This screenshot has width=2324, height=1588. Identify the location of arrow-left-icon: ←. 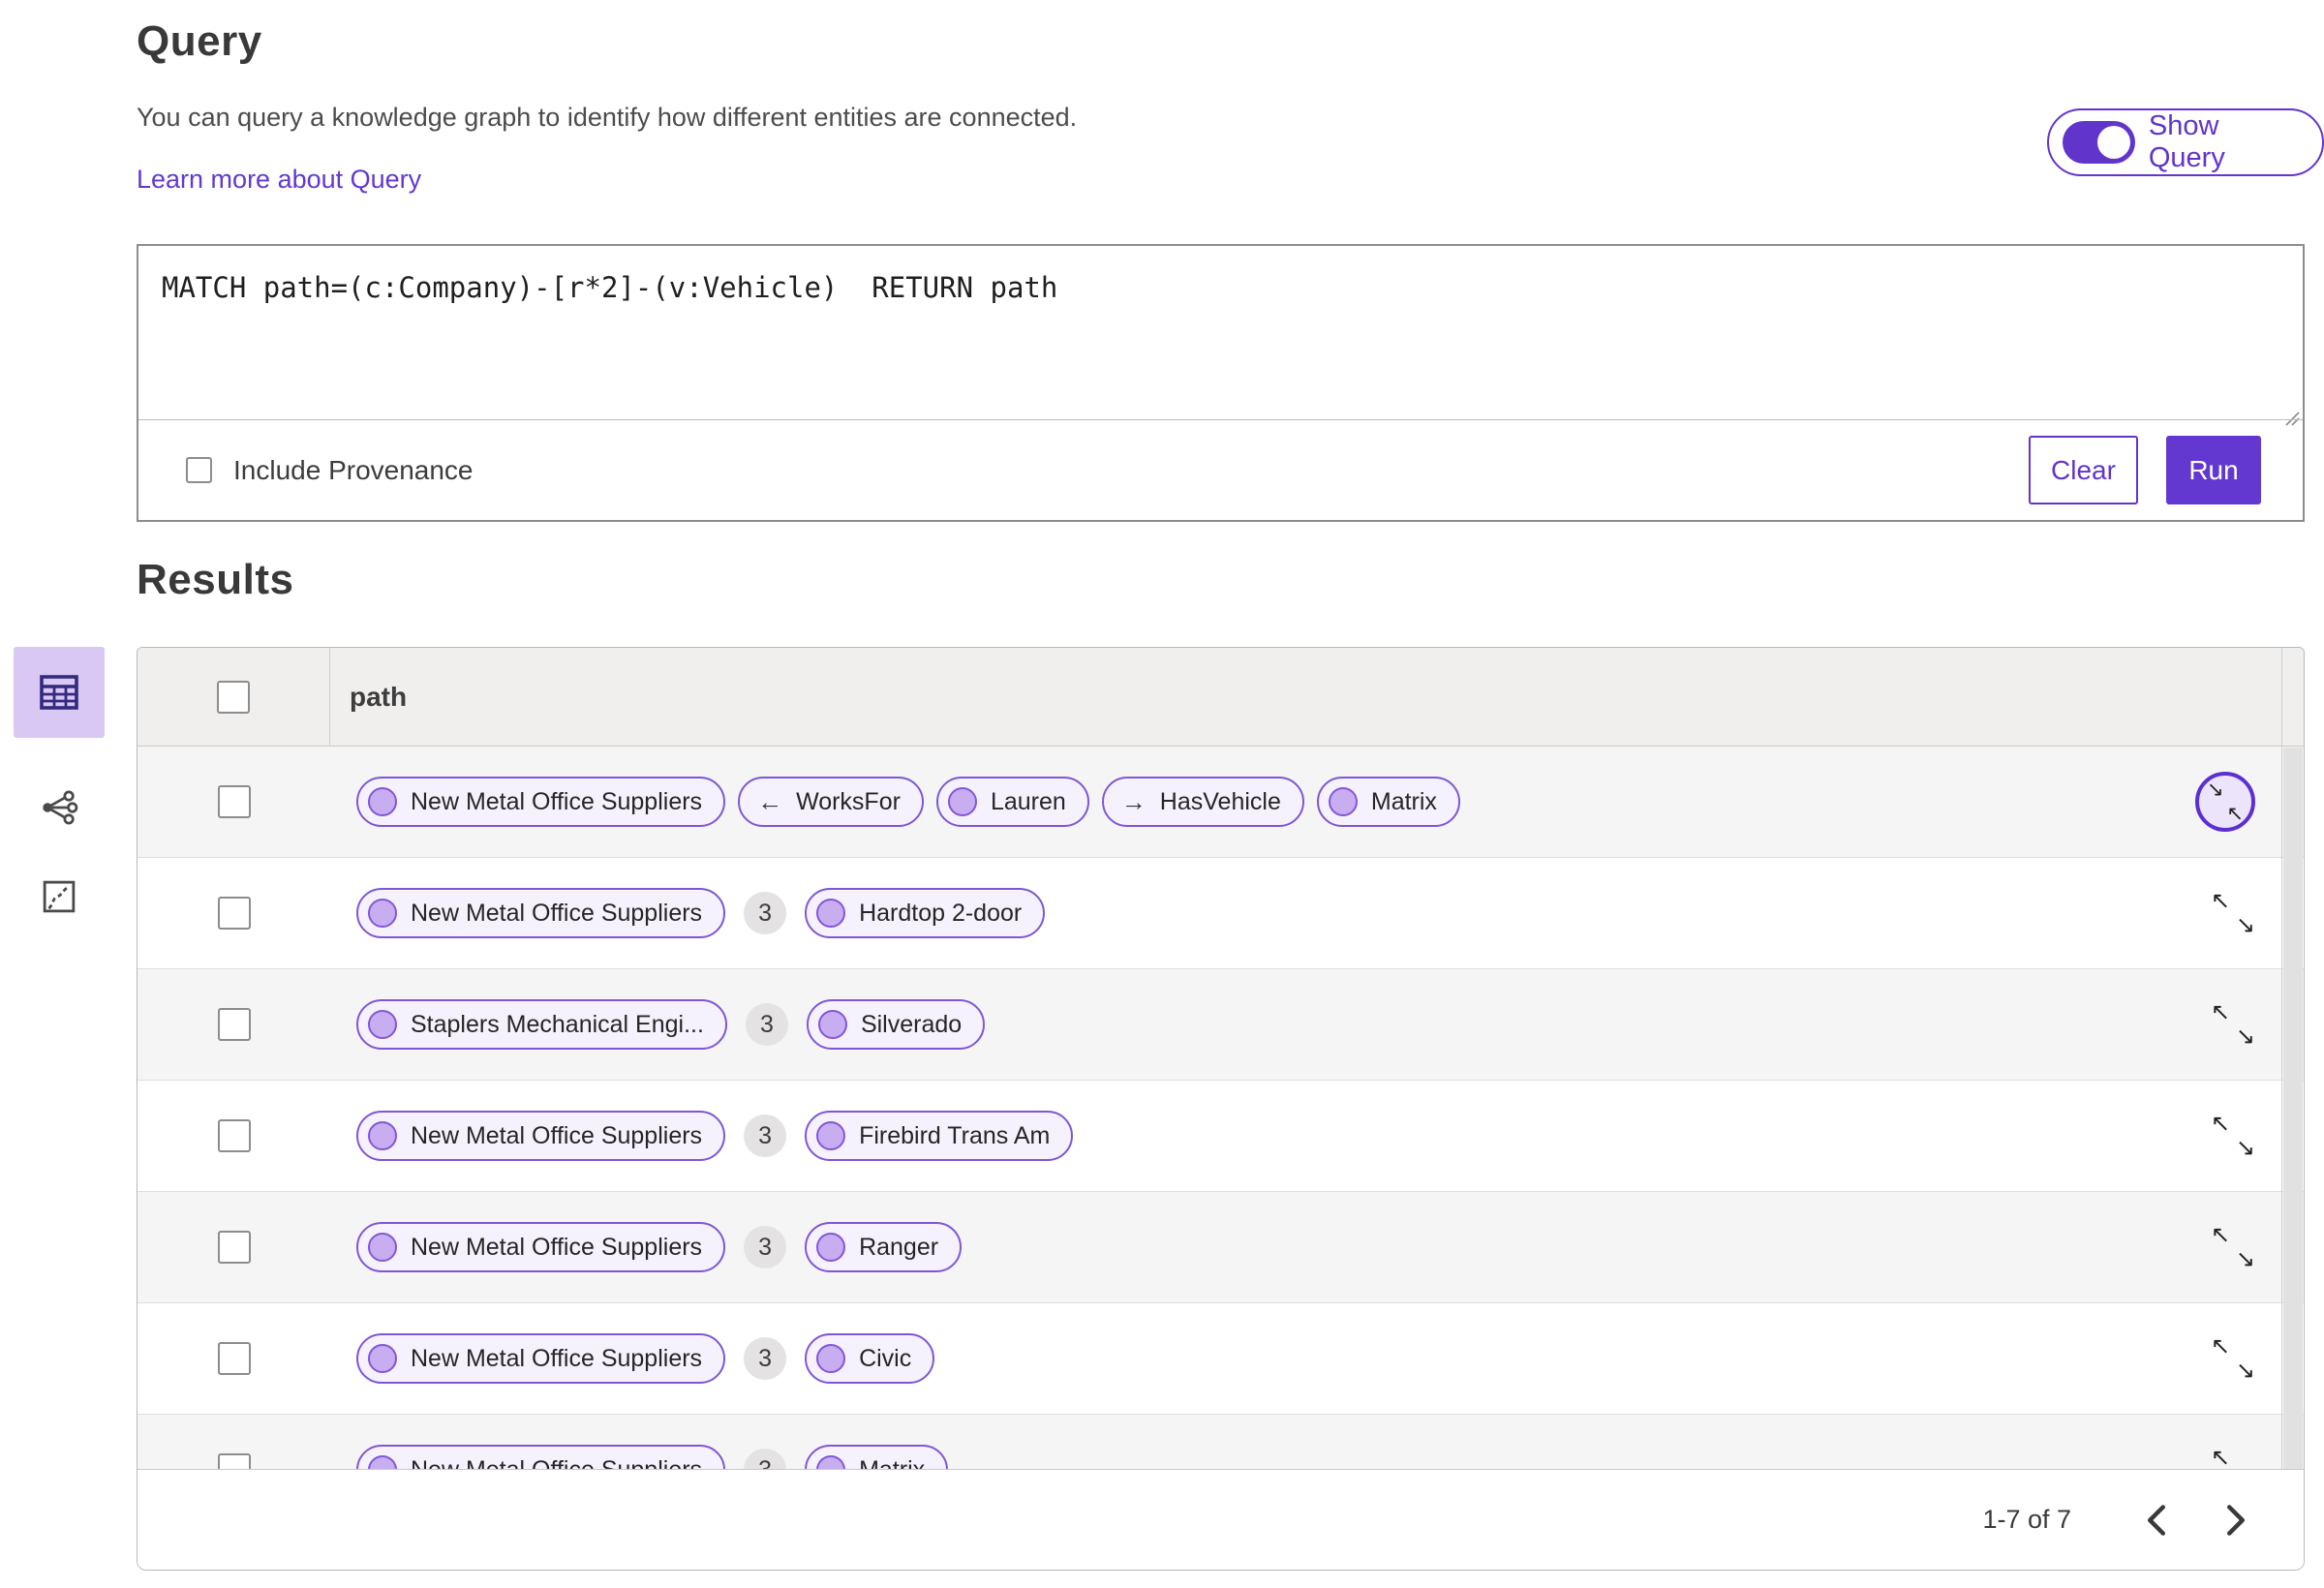
(770, 801).